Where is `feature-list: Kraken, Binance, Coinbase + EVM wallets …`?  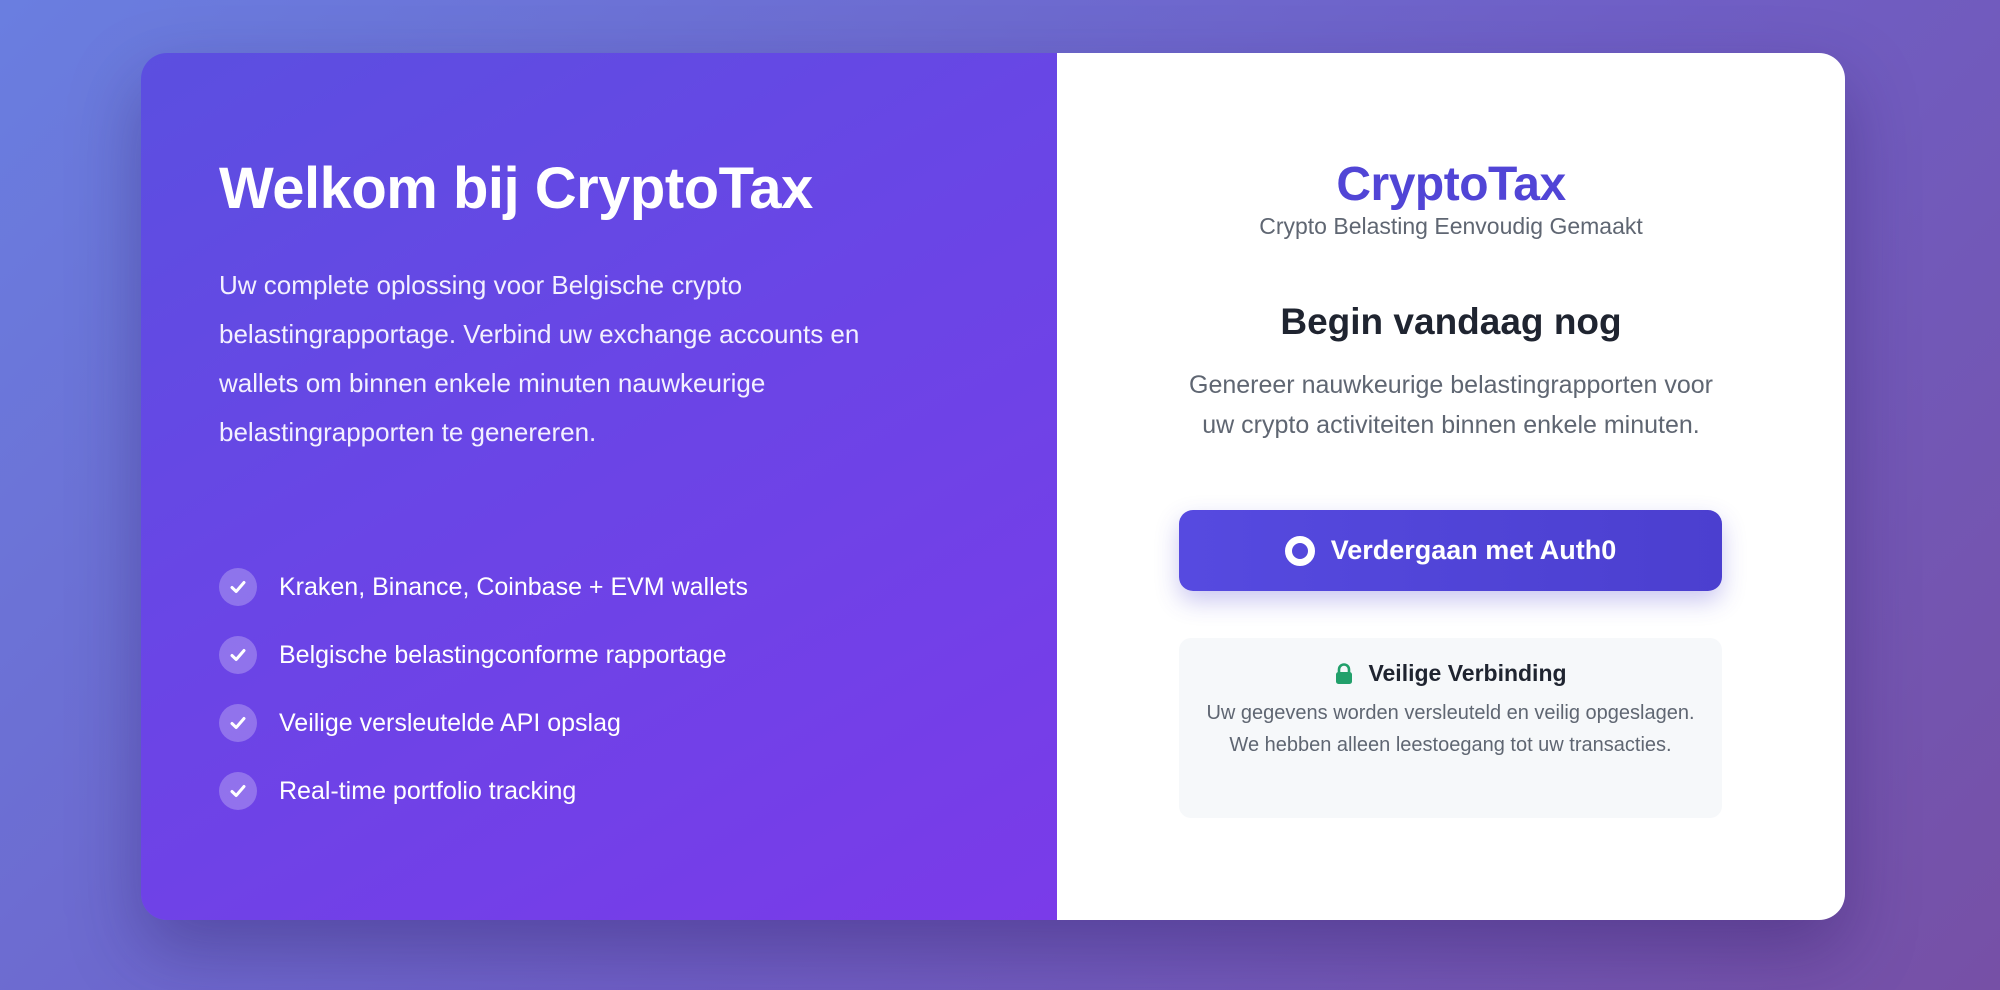
feature-list: Kraken, Binance, Coinbase + EVM wallets … is located at coordinates (483, 689).